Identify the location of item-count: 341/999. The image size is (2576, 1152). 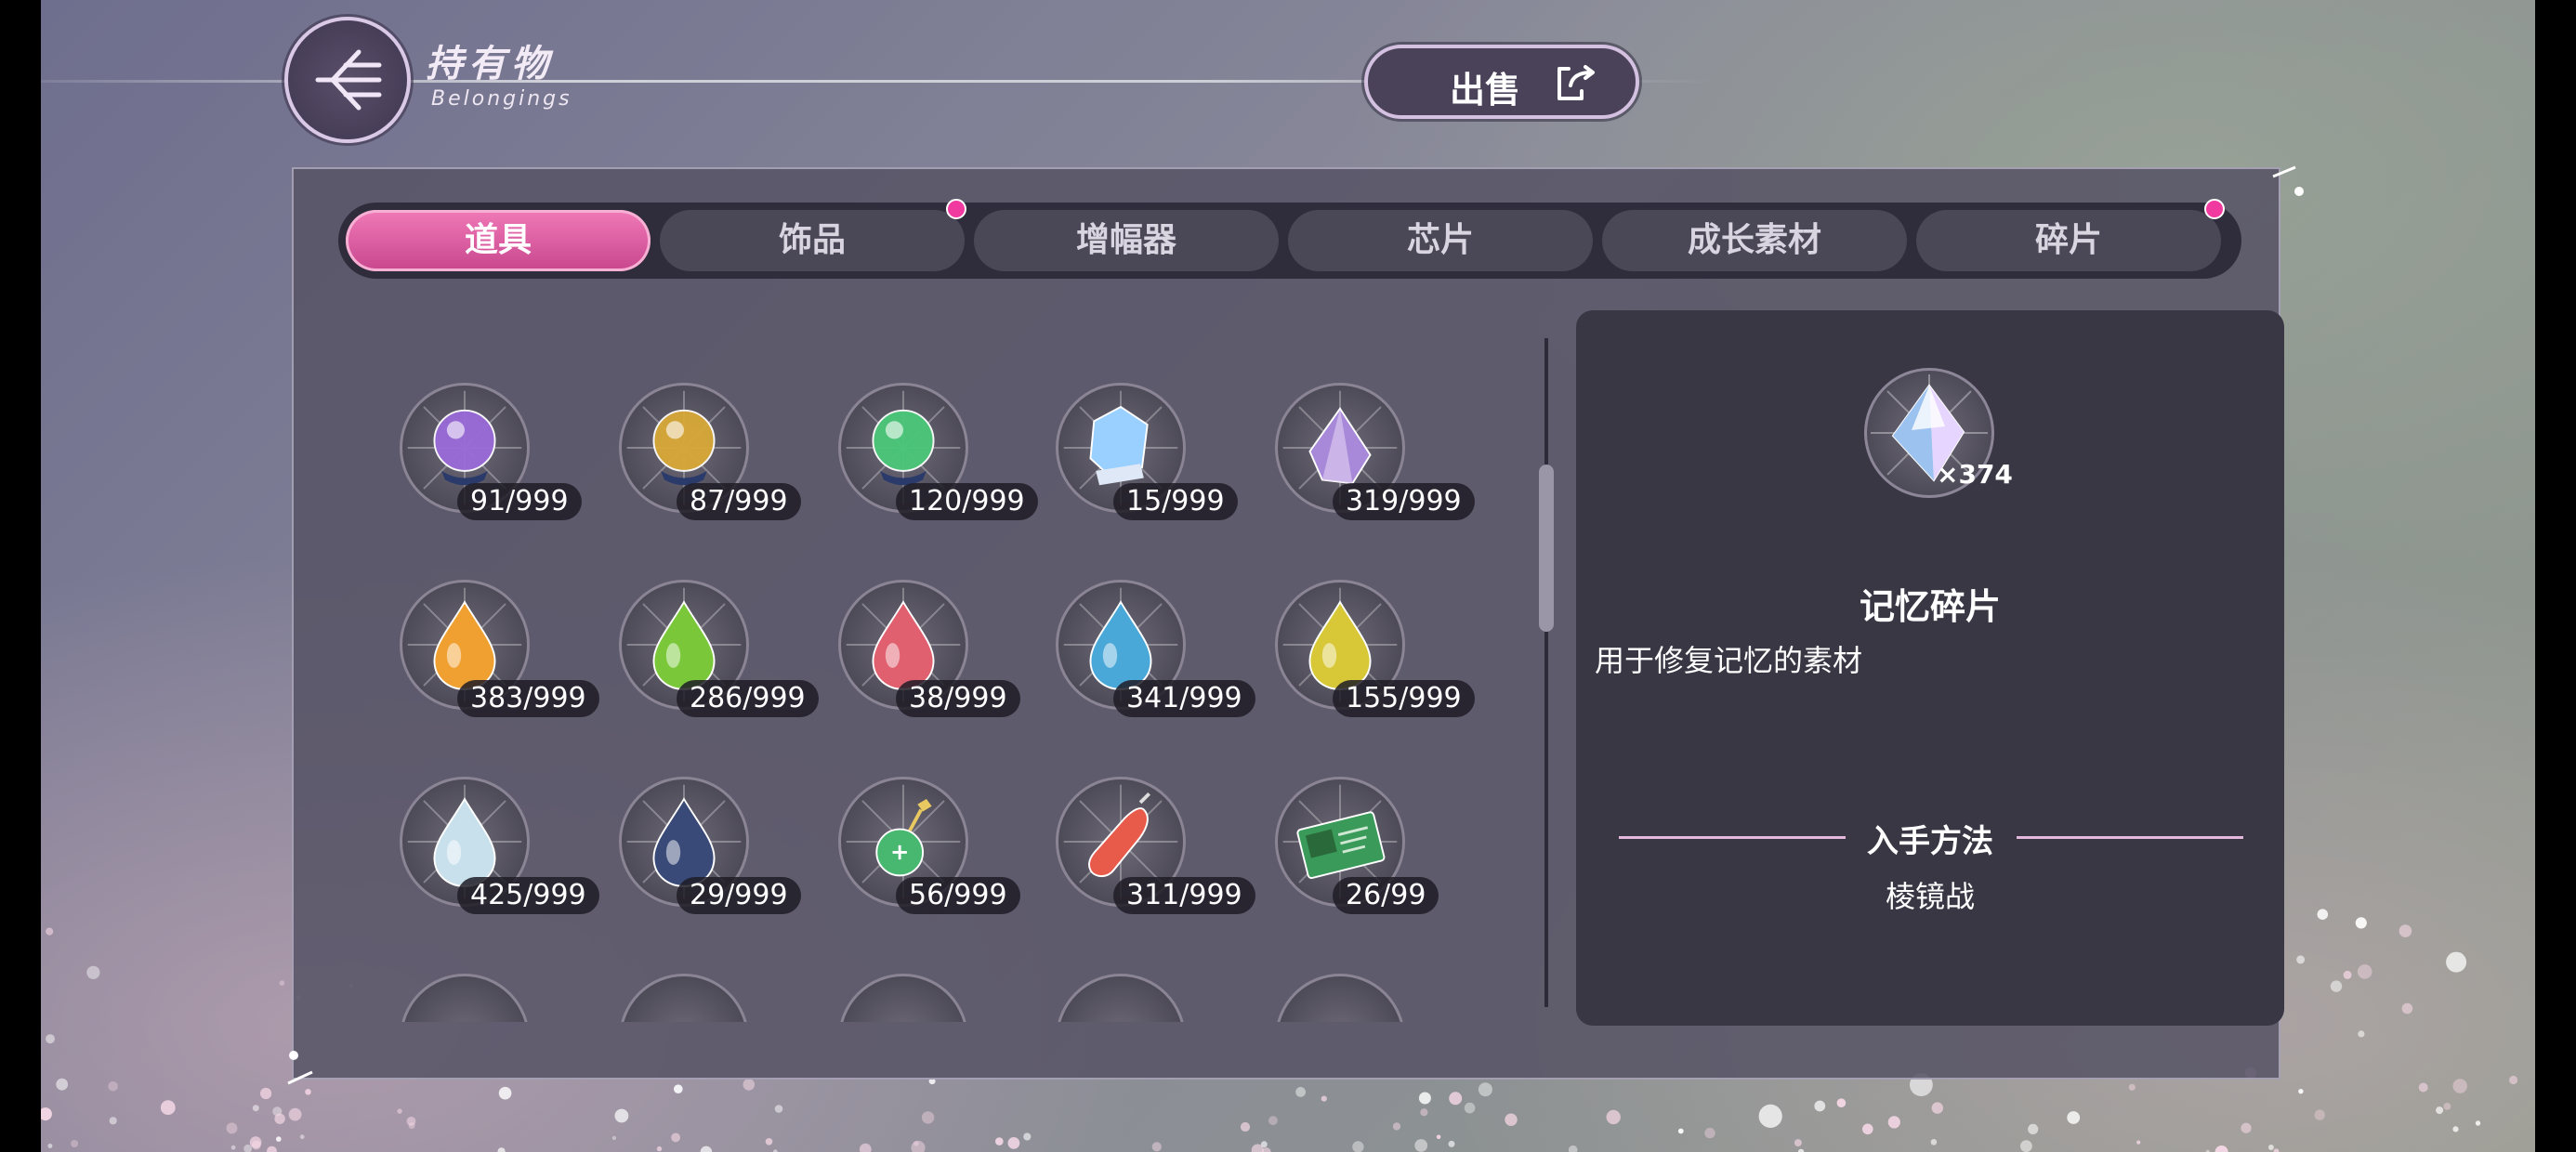
(1184, 698).